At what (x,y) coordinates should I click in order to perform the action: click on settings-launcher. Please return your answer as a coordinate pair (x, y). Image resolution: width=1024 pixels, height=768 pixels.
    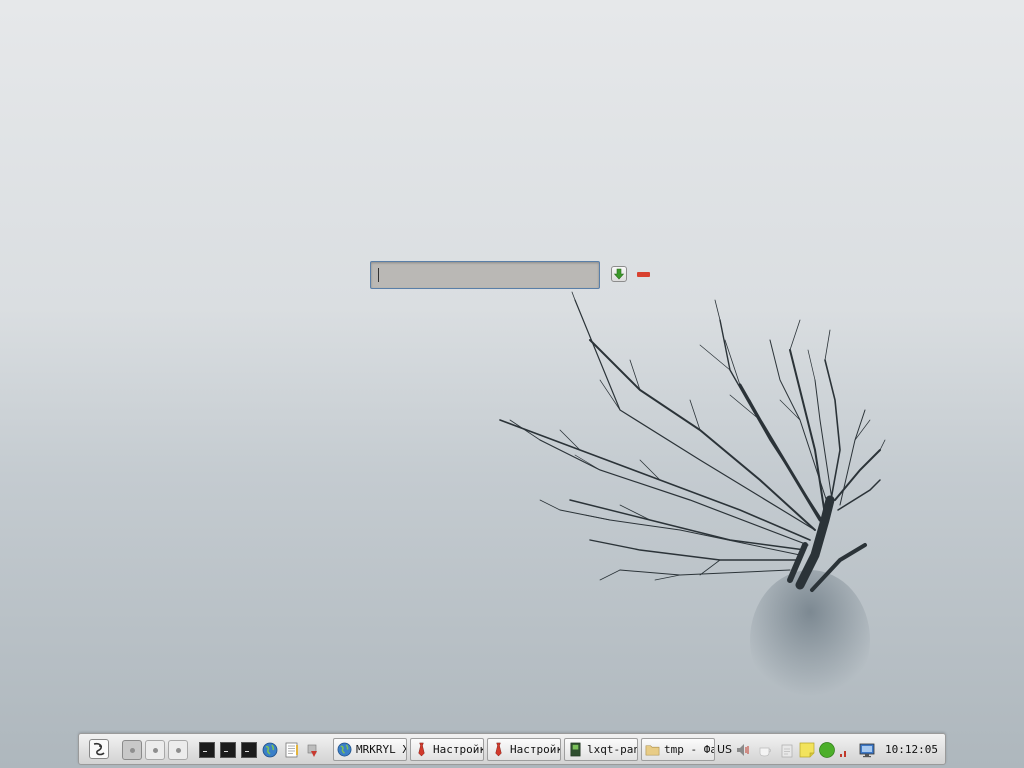
    Looking at the image, I should click on (313, 750).